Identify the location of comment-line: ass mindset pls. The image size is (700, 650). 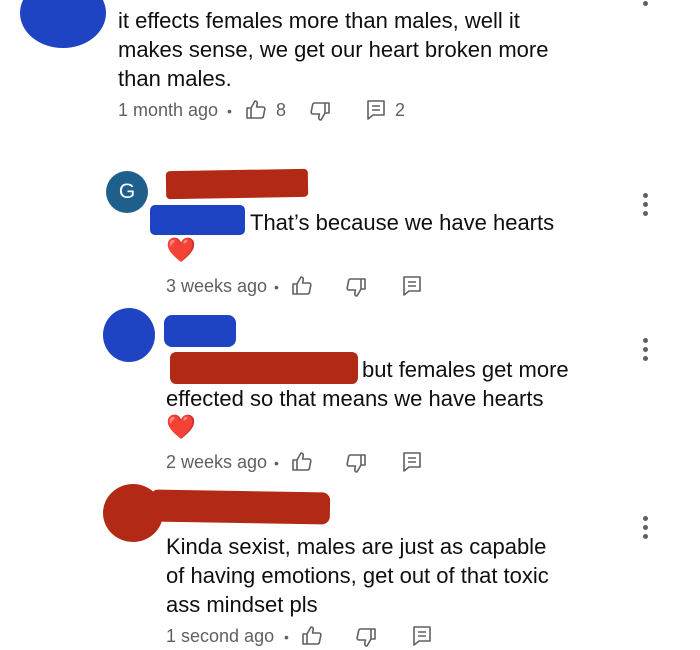
(242, 604).